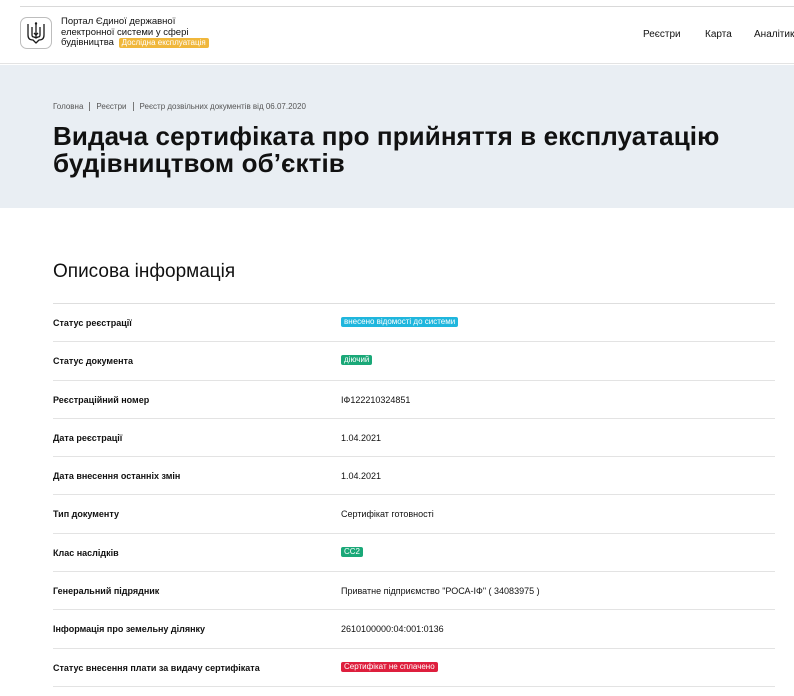 Image resolution: width=794 pixels, height=696 pixels. I want to click on row-label: Генеральний підрядник, so click(106, 591).